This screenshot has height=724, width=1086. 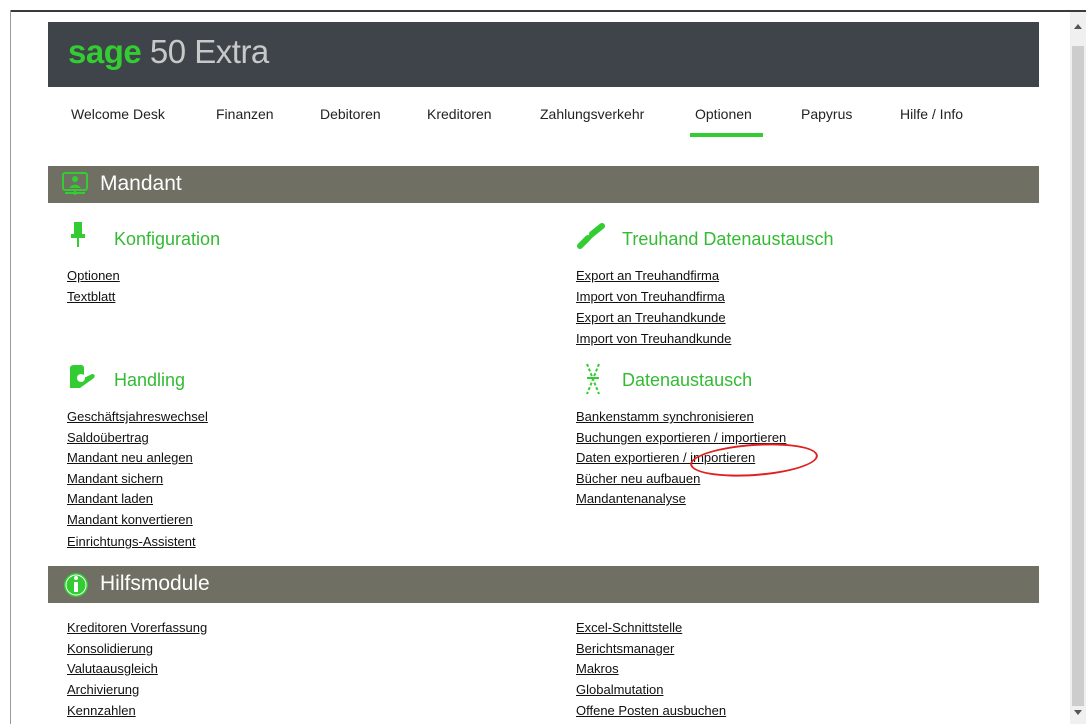 I want to click on hand-icon, so click(x=82, y=376).